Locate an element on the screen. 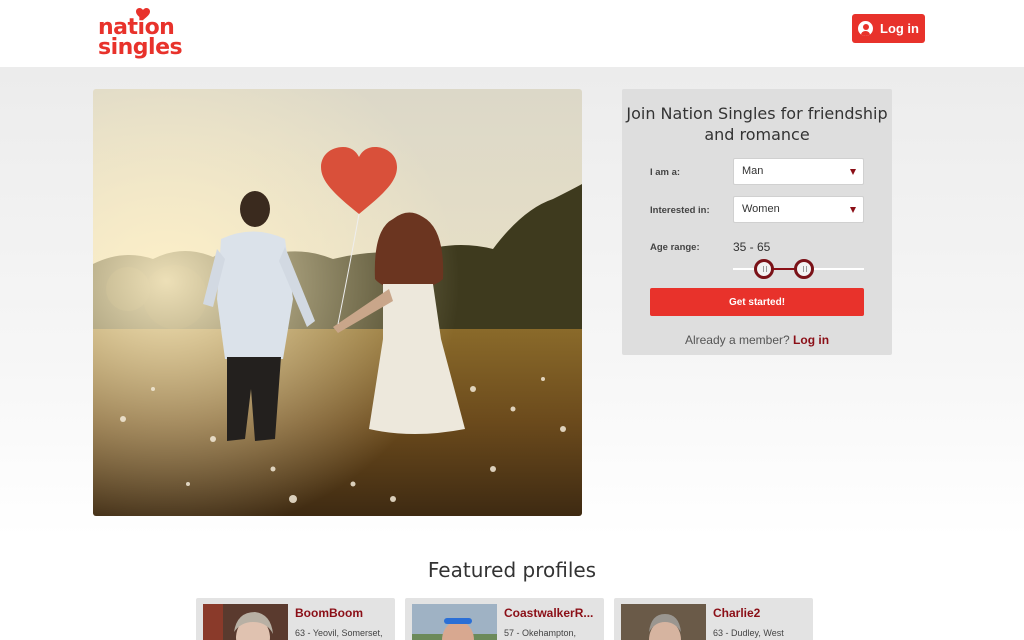 The image size is (1024, 640). profile-card: Charlie2 63 - Dudley, West is located at coordinates (713, 619).